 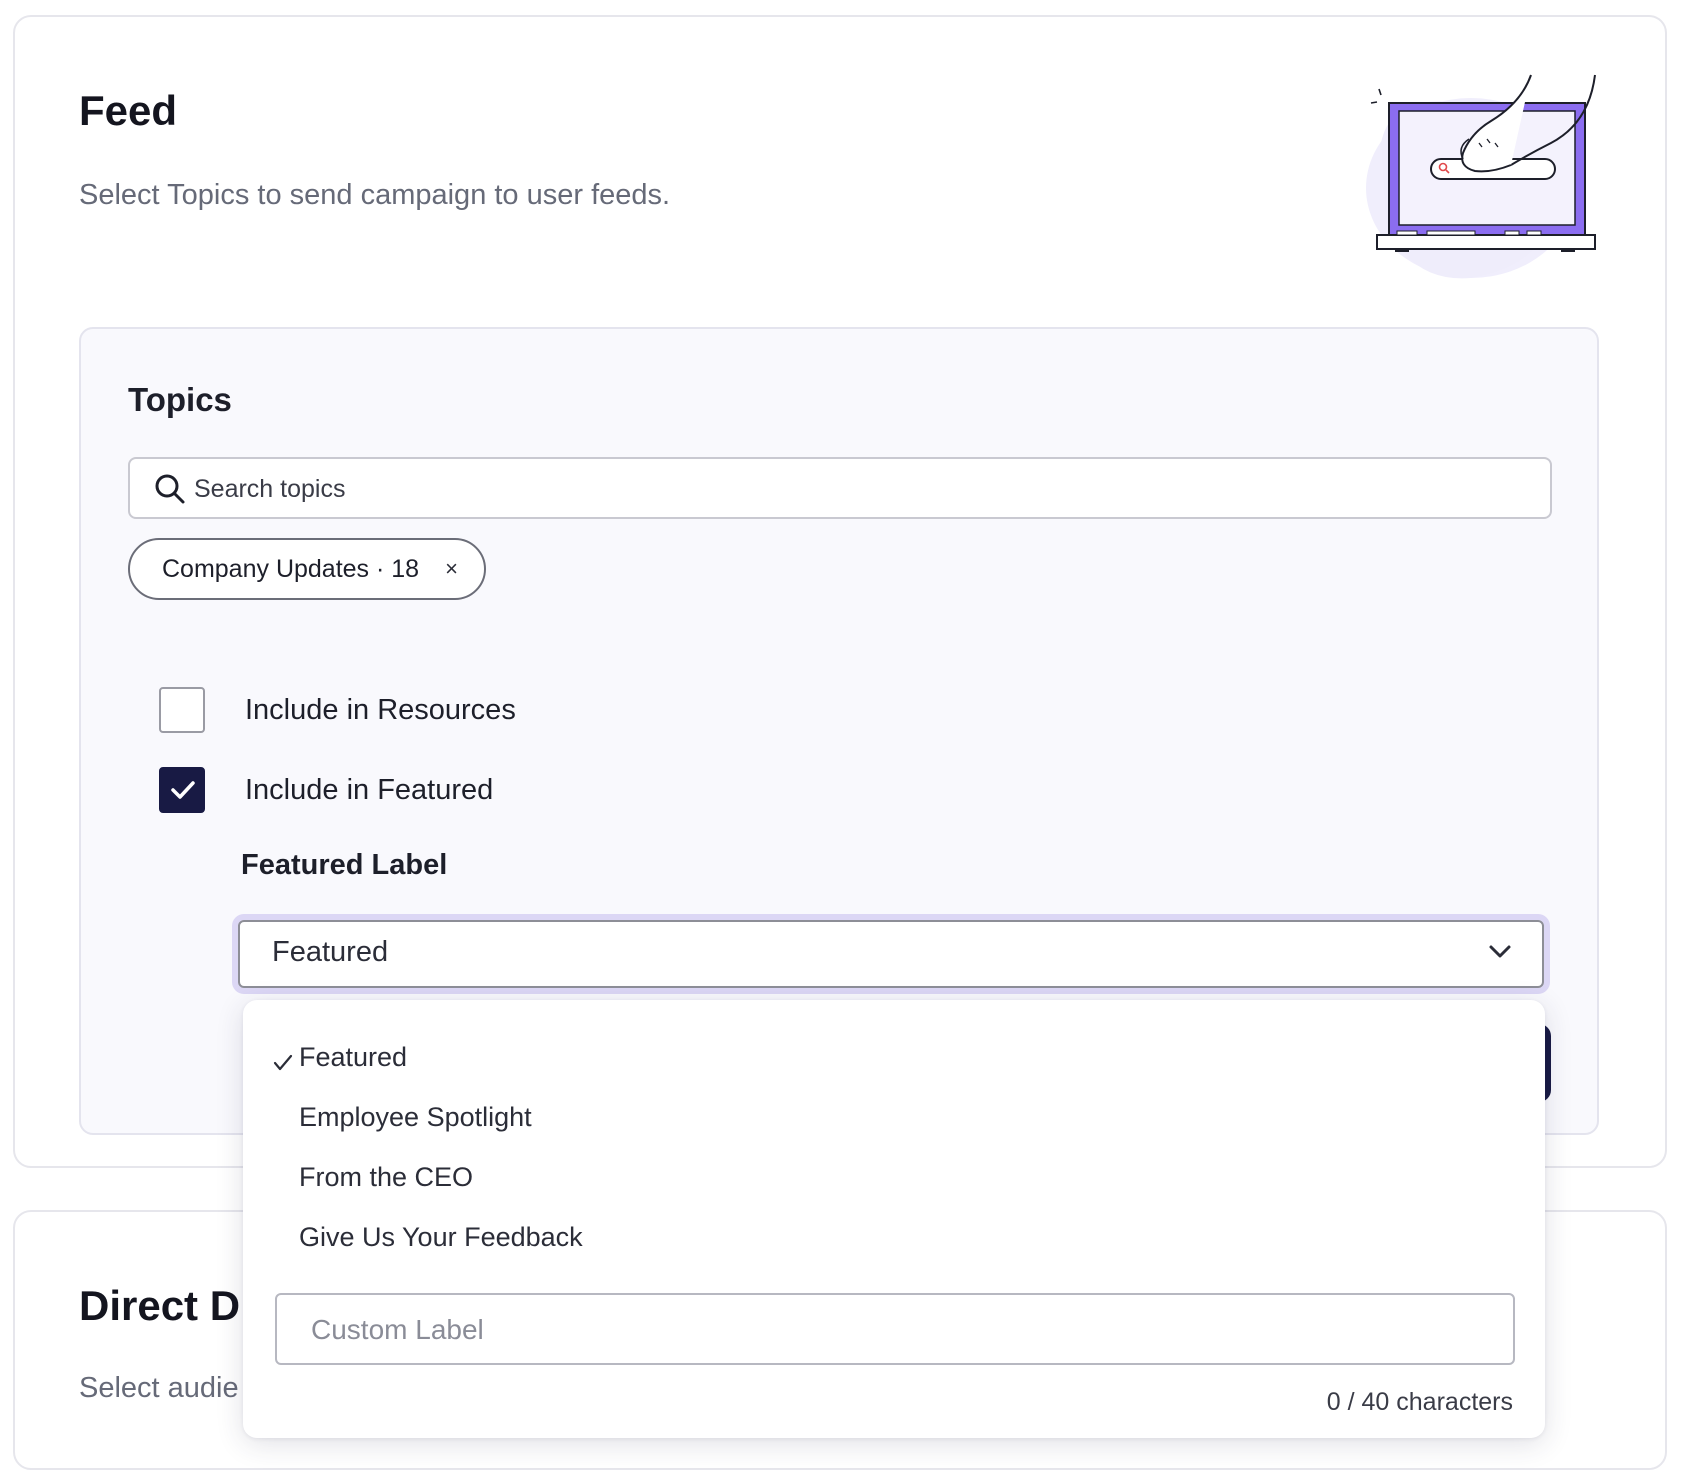 What do you see at coordinates (182, 710) in the screenshot?
I see `include-resources-checkbox` at bounding box center [182, 710].